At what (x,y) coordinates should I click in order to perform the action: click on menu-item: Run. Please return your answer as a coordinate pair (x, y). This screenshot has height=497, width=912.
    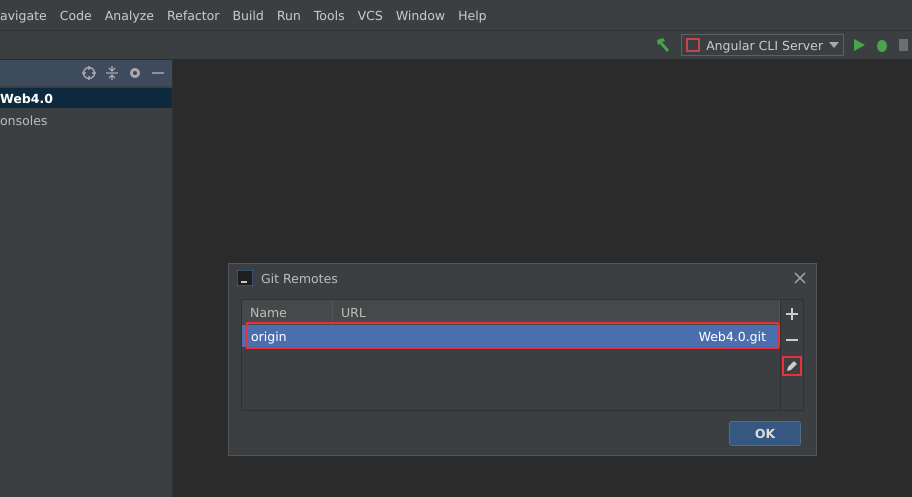
    Looking at the image, I should click on (288, 15).